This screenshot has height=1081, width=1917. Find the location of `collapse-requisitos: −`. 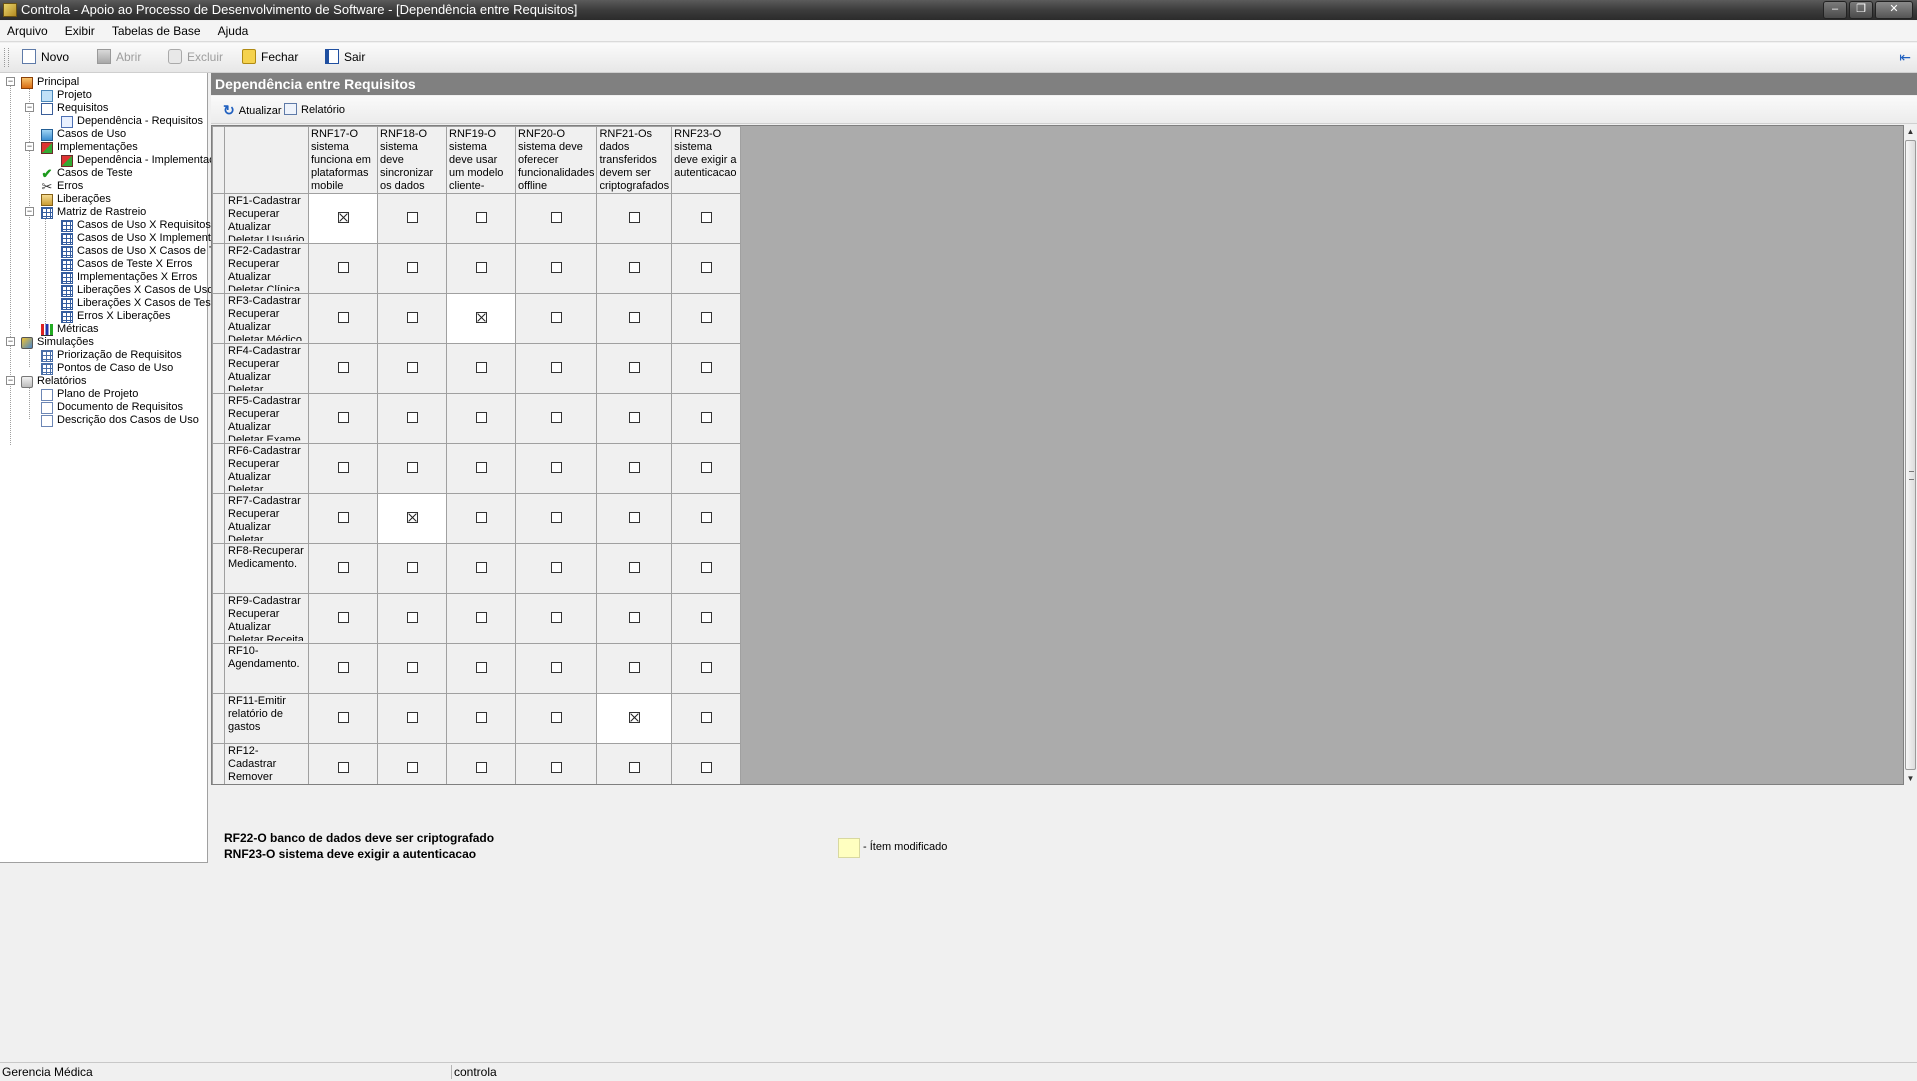

collapse-requisitos: − is located at coordinates (29, 107).